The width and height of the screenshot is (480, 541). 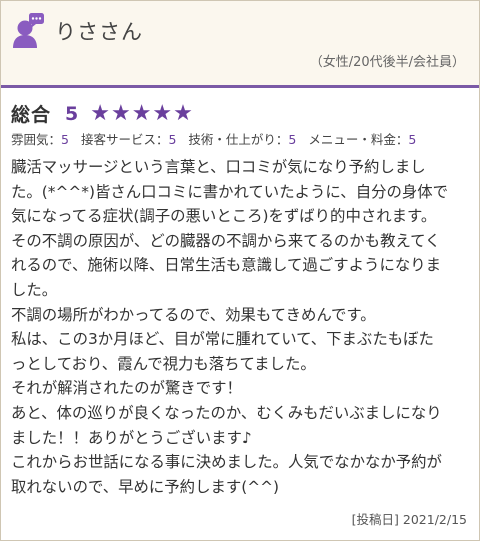 I want to click on review-line: 取れないので、早めに予約します(^^), so click(x=145, y=486).